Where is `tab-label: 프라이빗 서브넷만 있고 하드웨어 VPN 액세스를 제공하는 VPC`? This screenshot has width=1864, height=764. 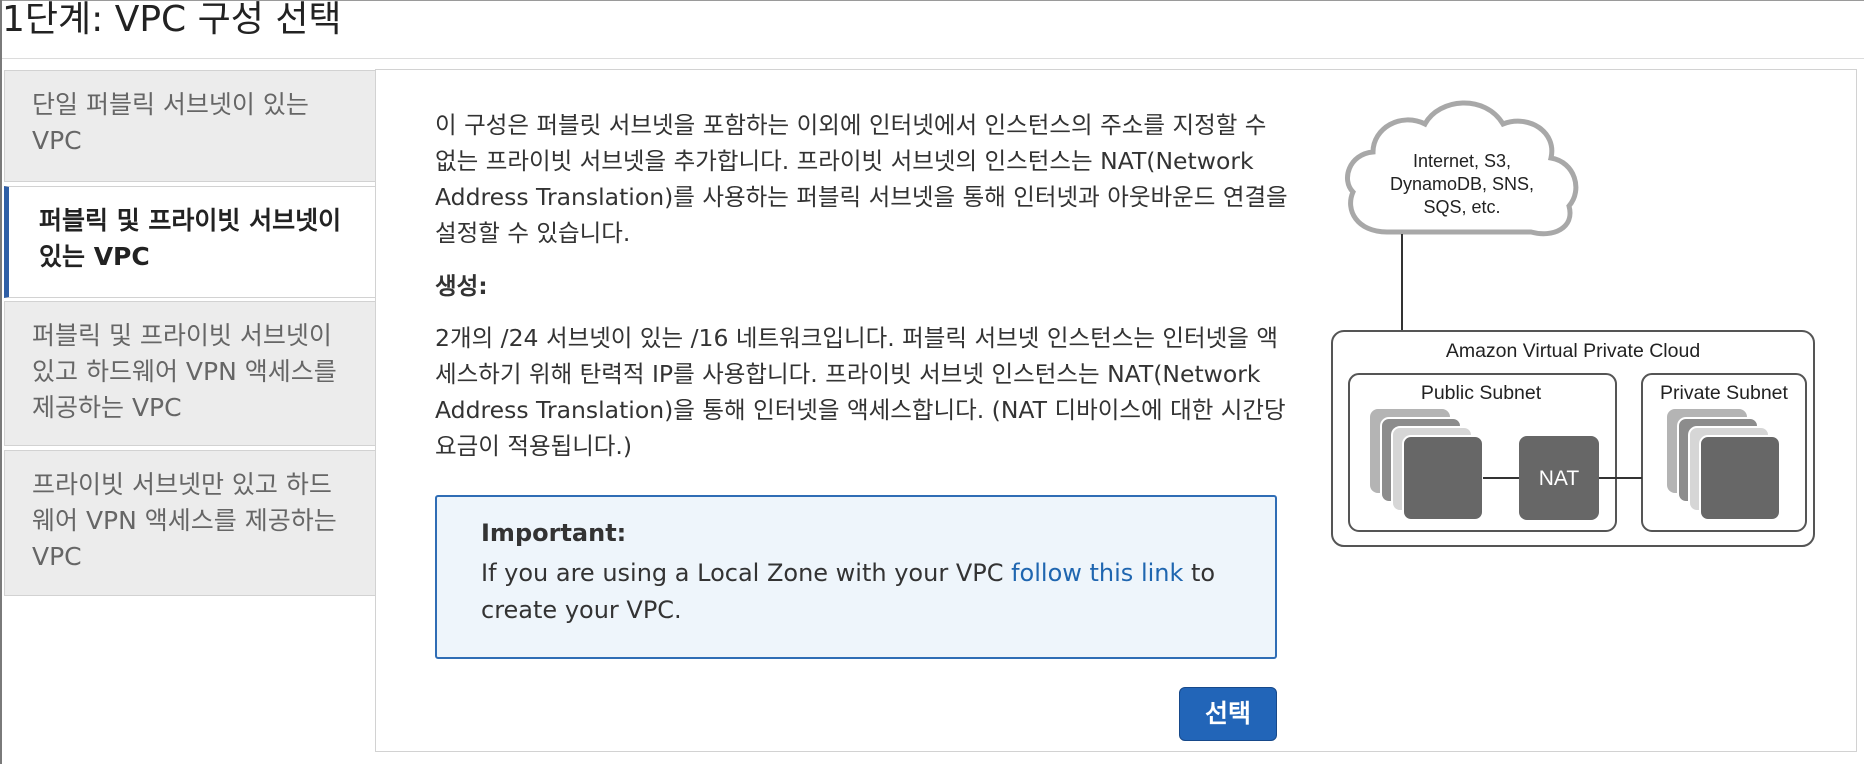 tab-label: 프라이빗 서브넷만 있고 하드웨어 VPN 액세스를 제공하는 VPC is located at coordinates (184, 520).